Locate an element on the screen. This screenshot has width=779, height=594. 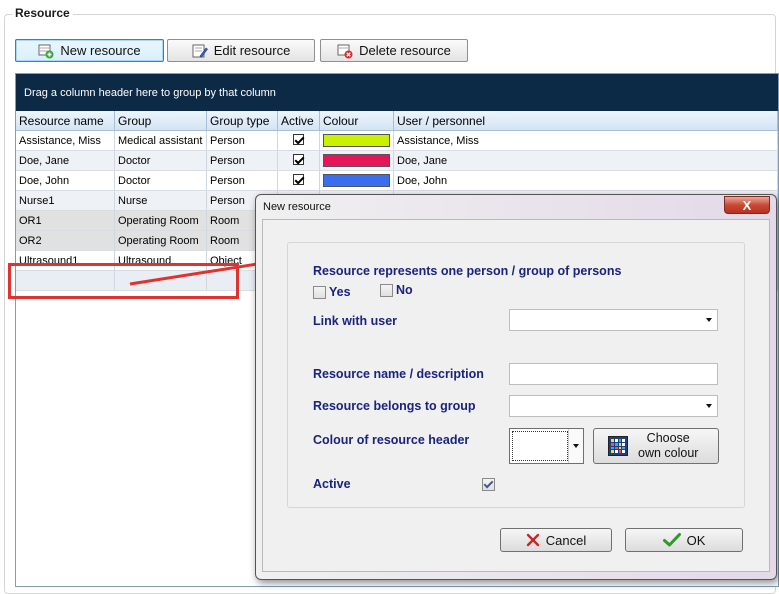
column-header-colour: Colour is located at coordinates (357, 120).